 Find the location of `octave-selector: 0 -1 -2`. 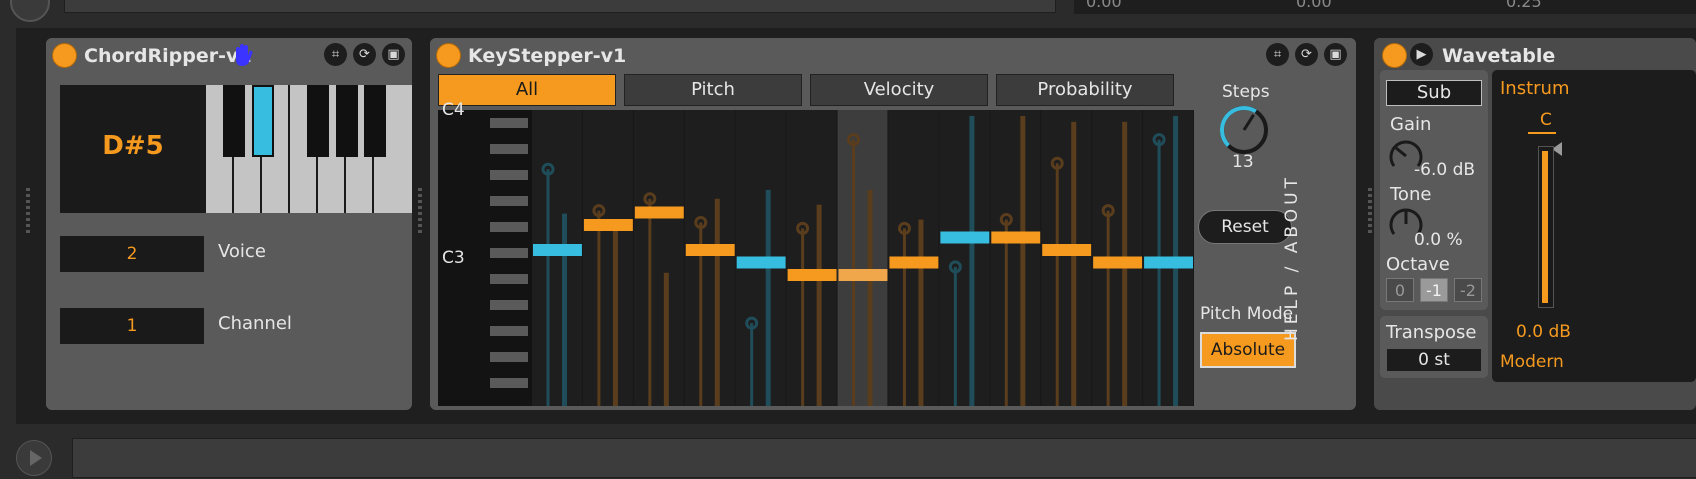

octave-selector: 0 -1 -2 is located at coordinates (1434, 290).